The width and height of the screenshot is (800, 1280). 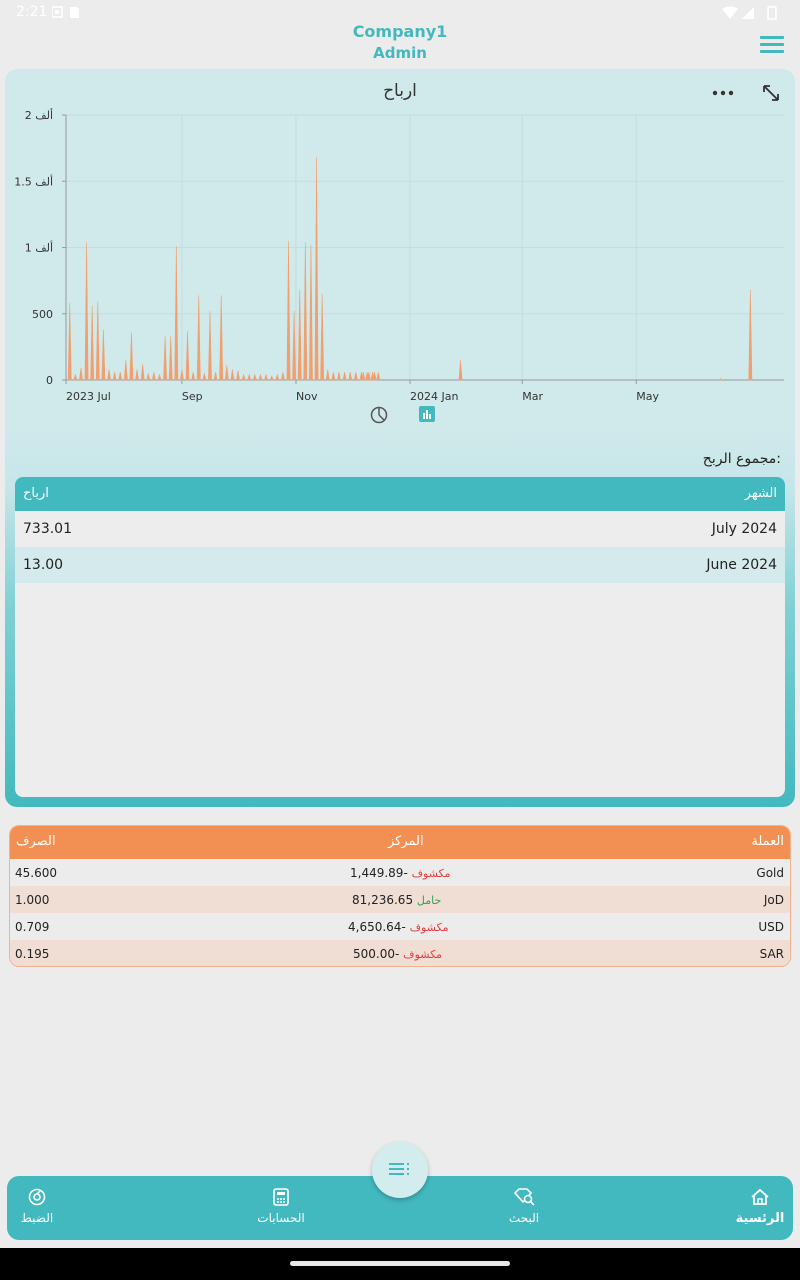 I want to click on pie-chart-icon, so click(x=379, y=415).